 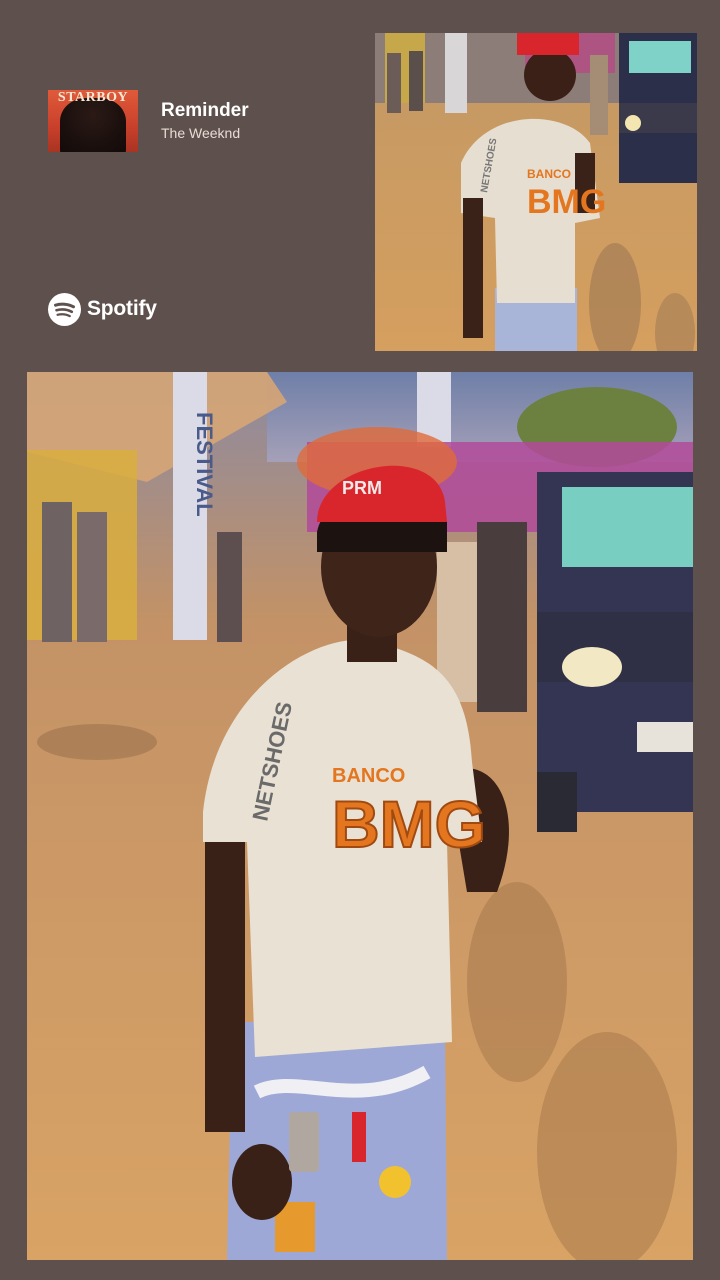 I want to click on spotify-icon, so click(x=64, y=309).